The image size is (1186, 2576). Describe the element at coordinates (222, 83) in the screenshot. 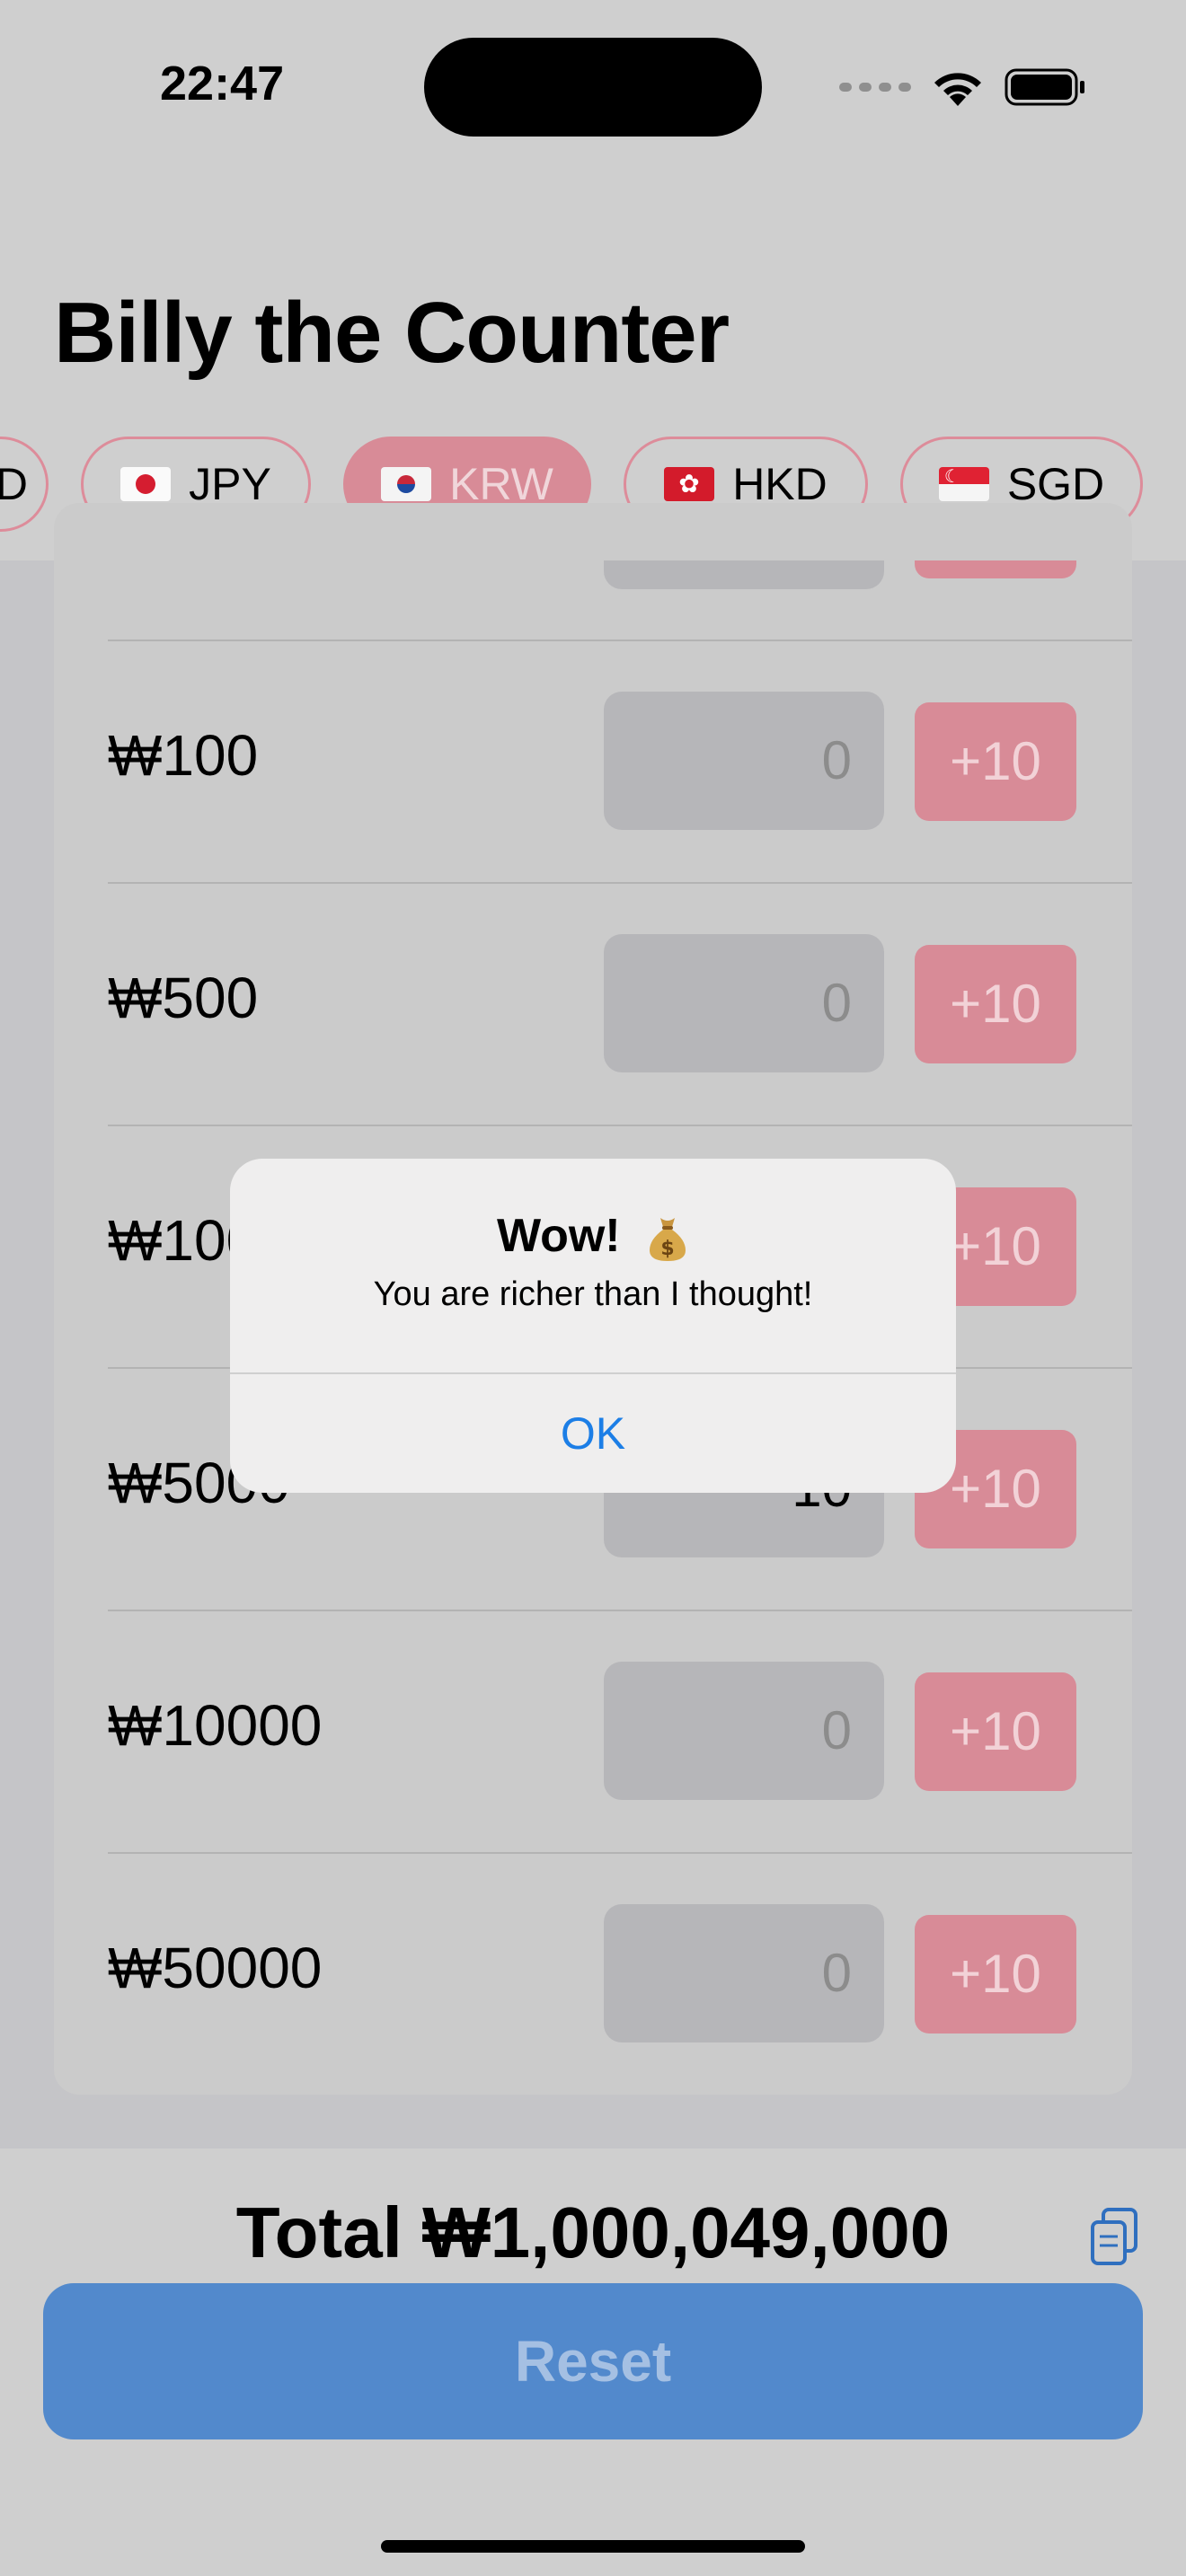

I see `status-time: 22:47` at that location.